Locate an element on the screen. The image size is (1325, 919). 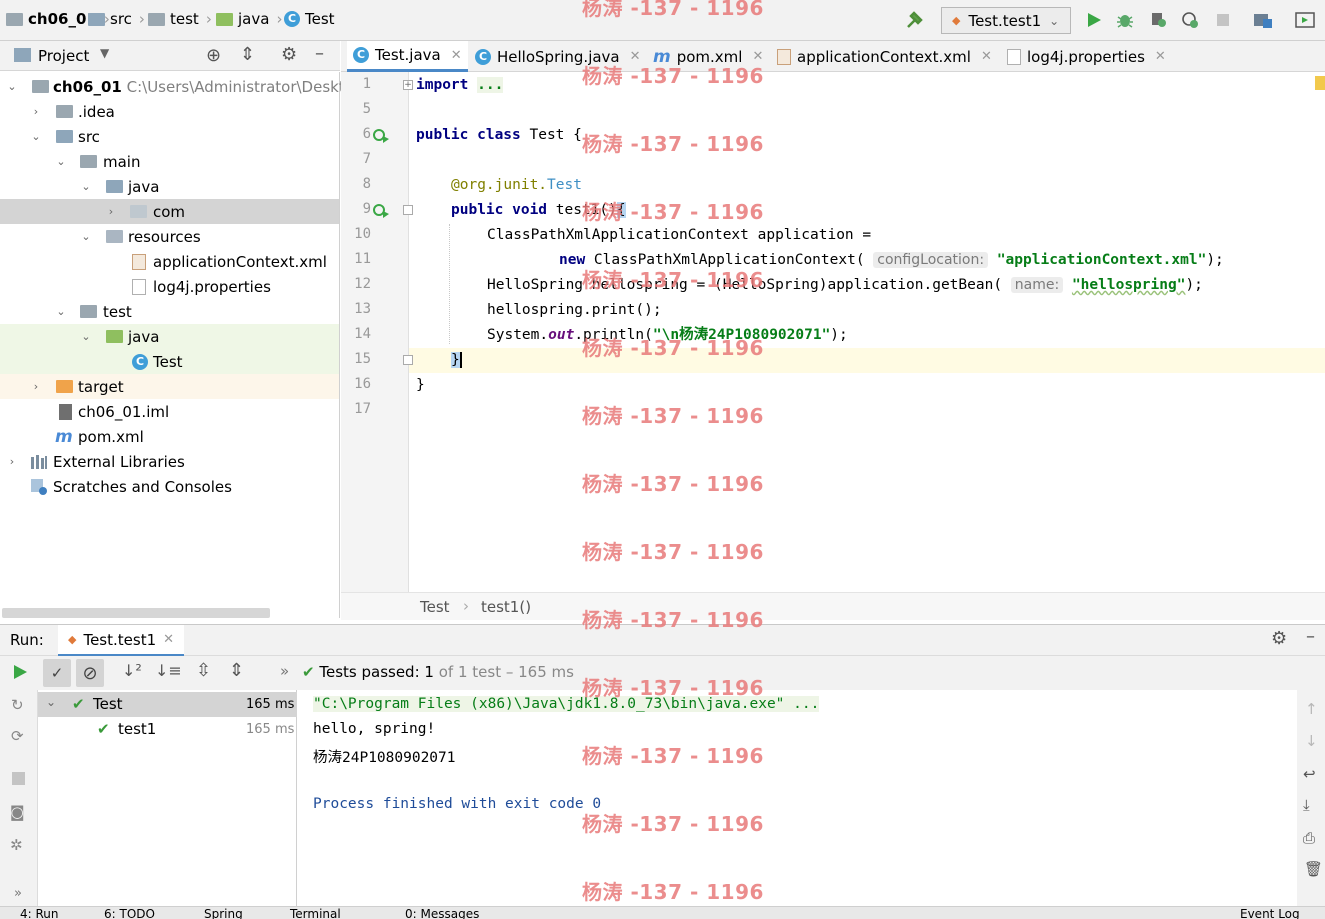
tool-tab-event-log: Event Log is located at coordinates (1270, 913).